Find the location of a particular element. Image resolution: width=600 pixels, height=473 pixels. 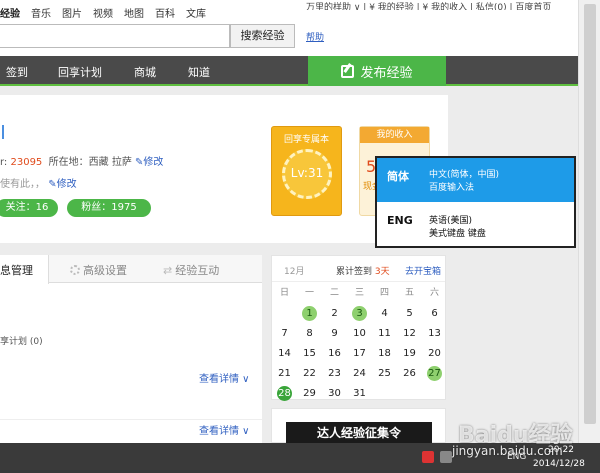

calendar-day: 3 is located at coordinates (359, 313).